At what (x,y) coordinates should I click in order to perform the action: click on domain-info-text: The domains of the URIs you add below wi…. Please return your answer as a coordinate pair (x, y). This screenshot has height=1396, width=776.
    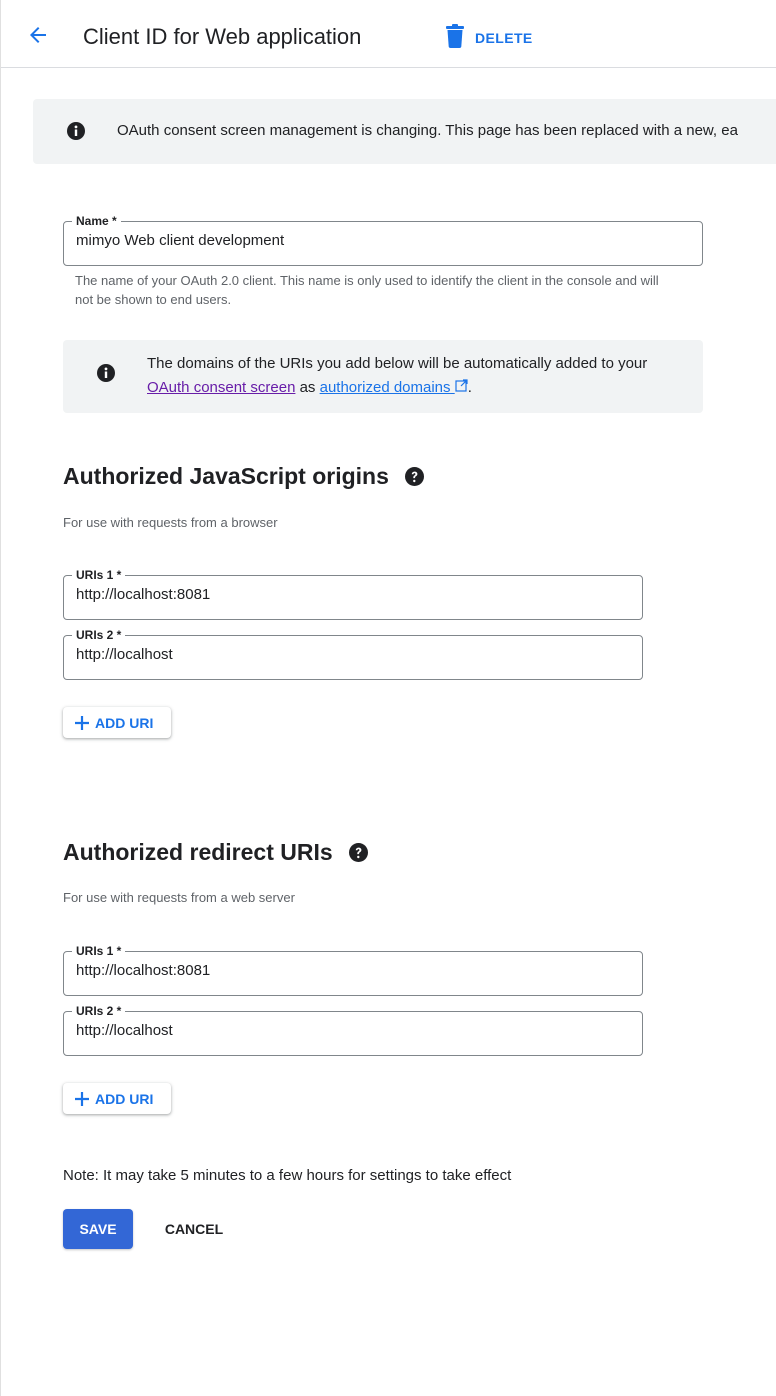
    Looking at the image, I should click on (417, 376).